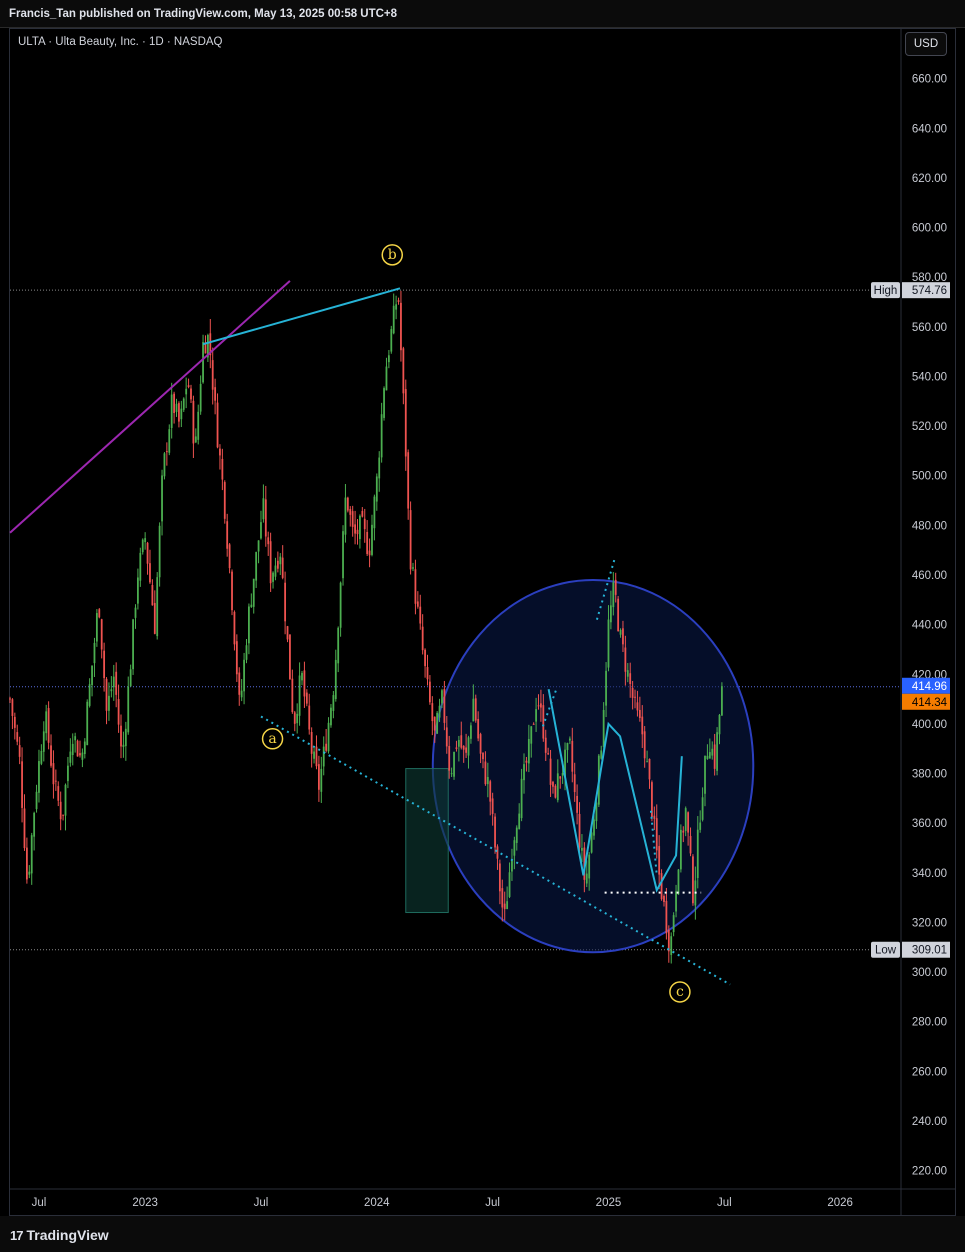 The image size is (965, 1252). I want to click on y-tick-label: 260.00, so click(929, 1072).